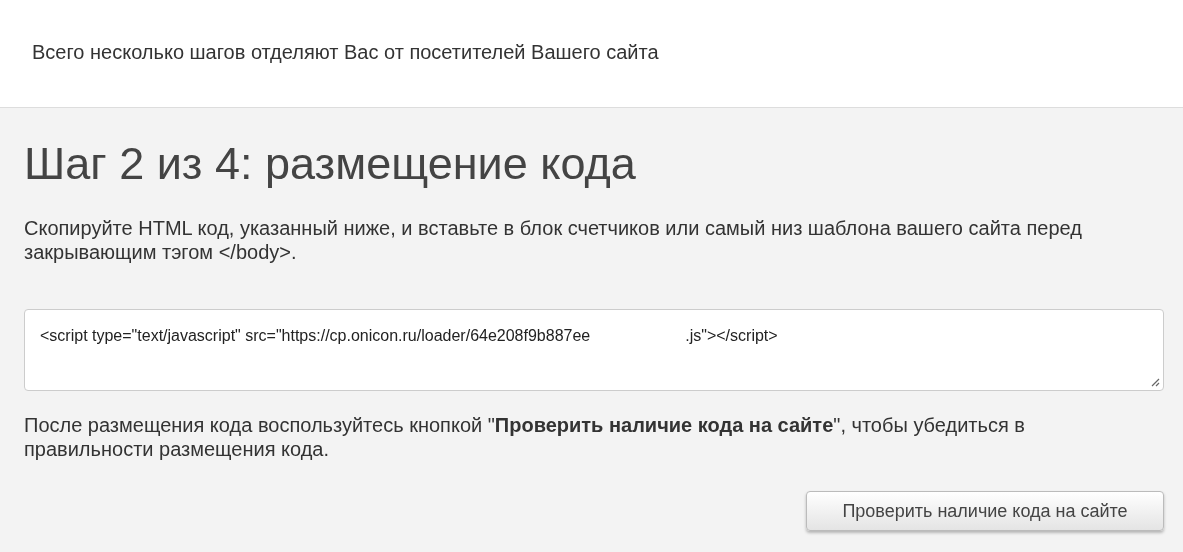 The image size is (1183, 552). What do you see at coordinates (985, 511) in the screenshot?
I see `check-code-button: Проверить наличие кода на сайте` at bounding box center [985, 511].